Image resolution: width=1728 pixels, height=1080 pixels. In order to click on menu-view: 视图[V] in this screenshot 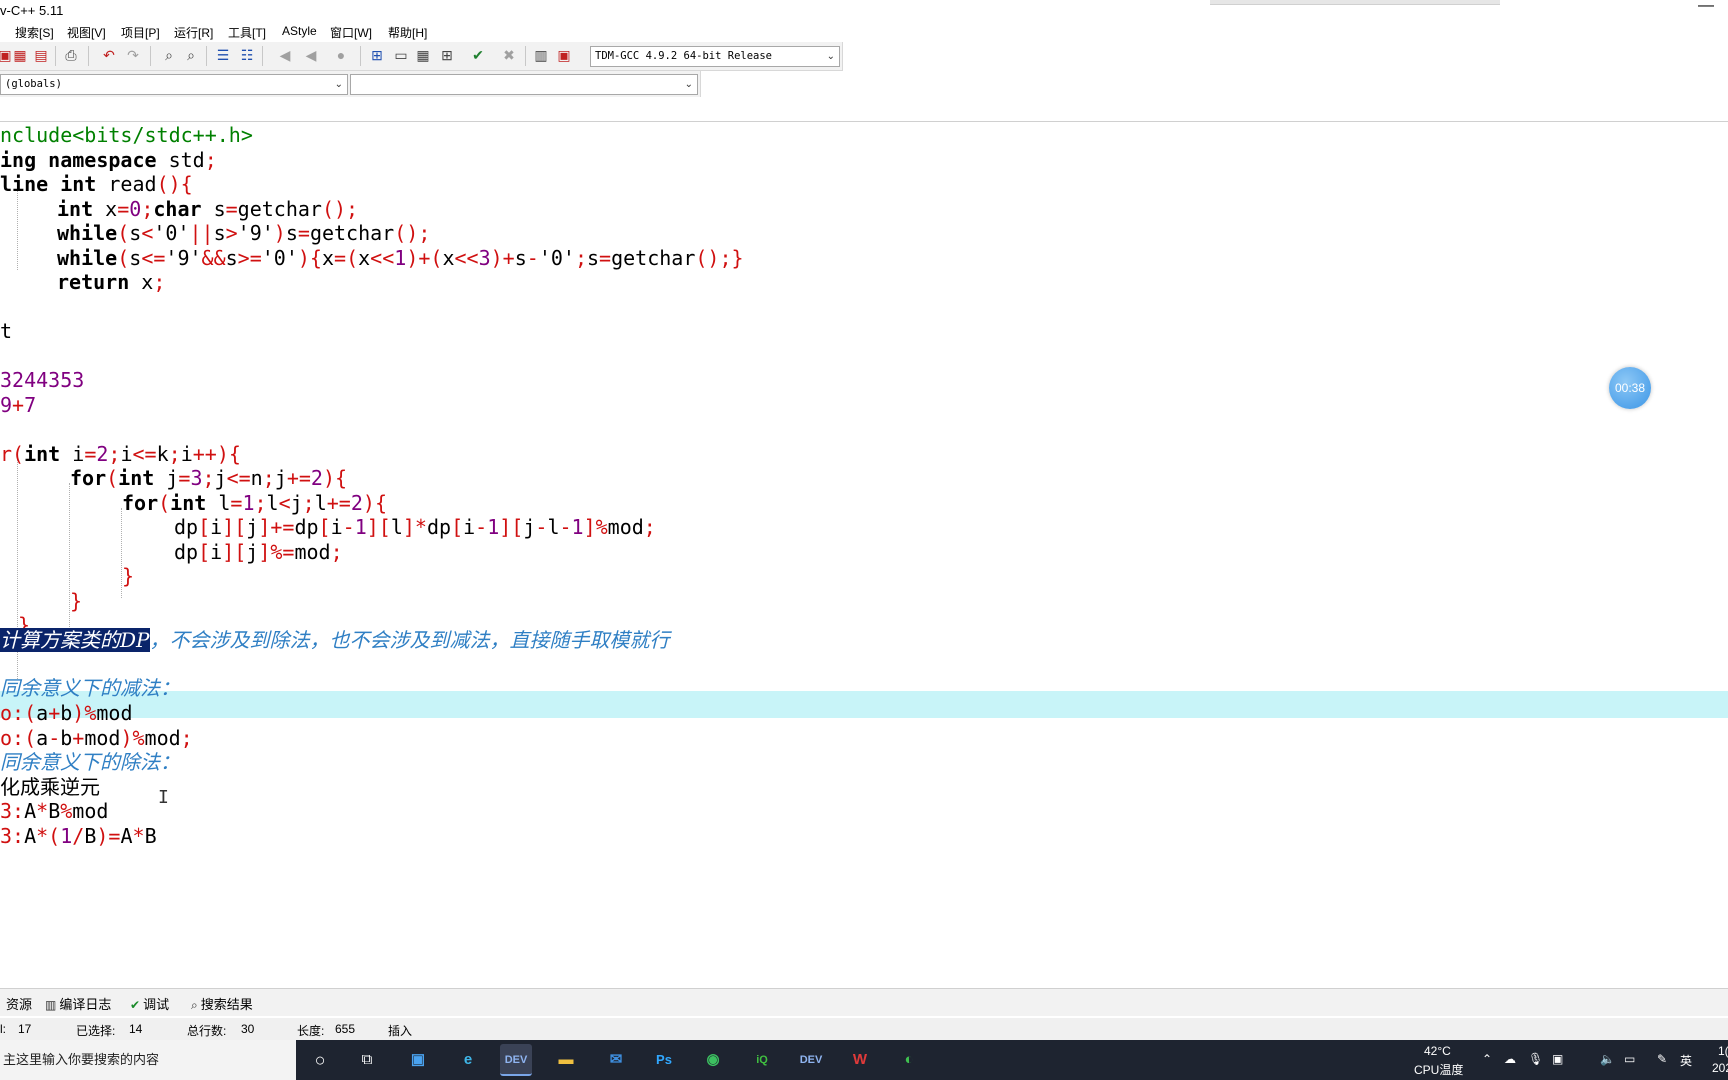, I will do `click(86, 32)`.